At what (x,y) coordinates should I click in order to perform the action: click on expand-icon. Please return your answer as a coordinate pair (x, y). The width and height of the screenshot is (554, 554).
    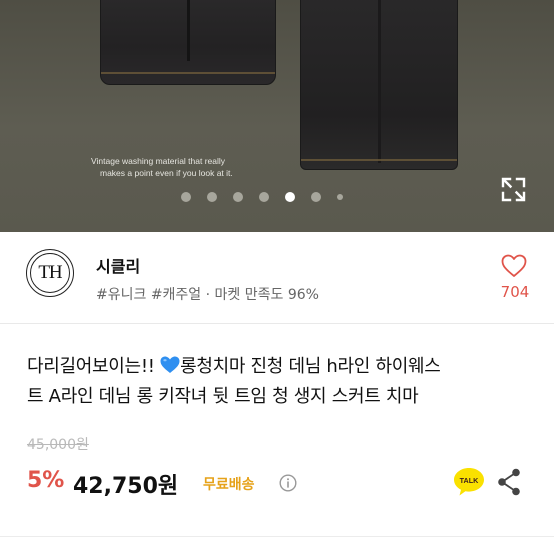
    Looking at the image, I should click on (513, 189).